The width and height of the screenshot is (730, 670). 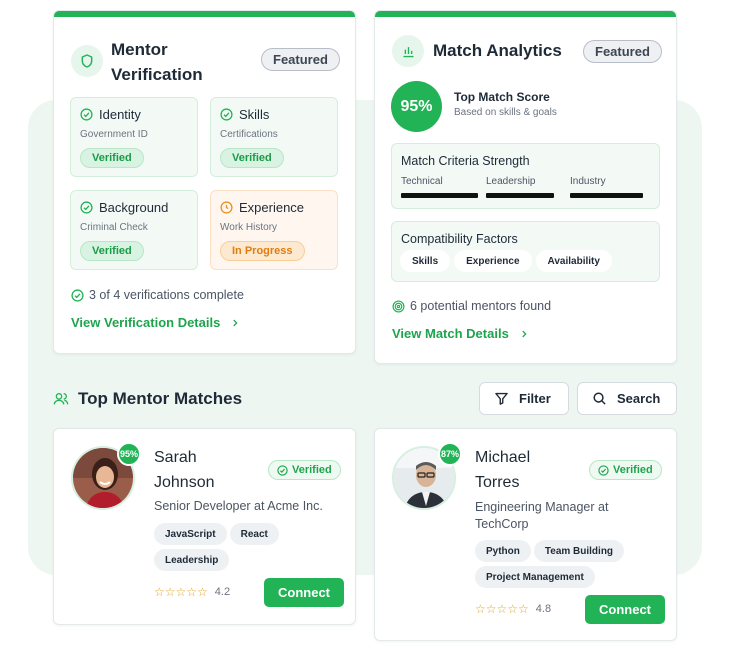 I want to click on criteria-title: Match Criteria Strength, so click(x=465, y=161).